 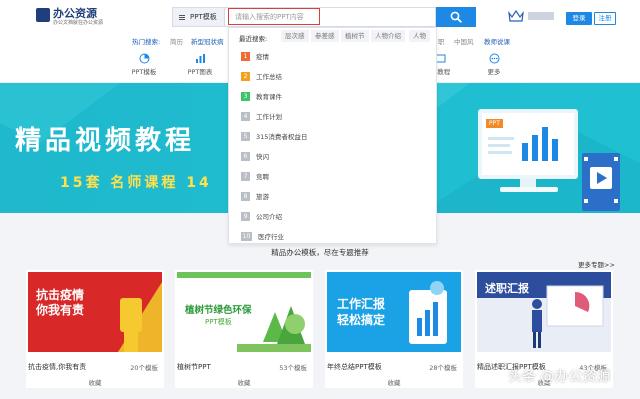 What do you see at coordinates (203, 17) in the screenshot?
I see `search-type-label: PPT模板` at bounding box center [203, 17].